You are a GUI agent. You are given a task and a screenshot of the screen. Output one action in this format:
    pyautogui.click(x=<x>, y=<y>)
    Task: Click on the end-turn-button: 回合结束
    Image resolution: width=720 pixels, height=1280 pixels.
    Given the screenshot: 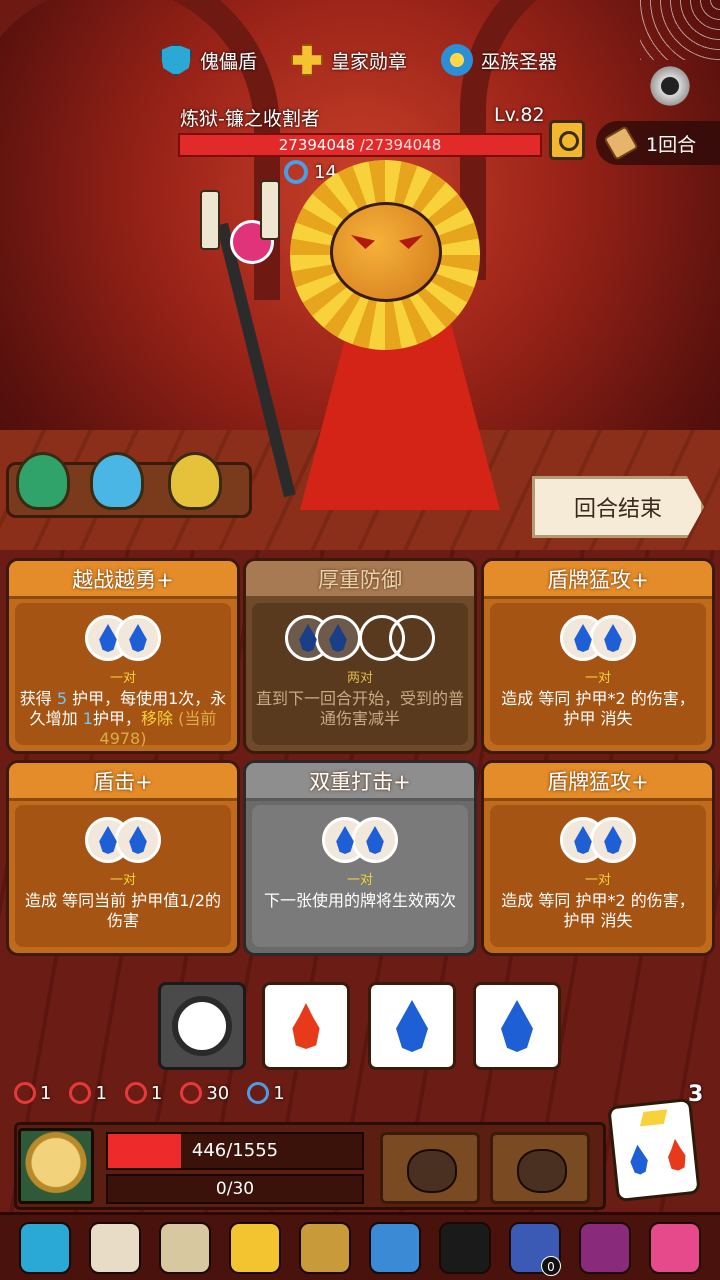 What is the action you would take?
    pyautogui.click(x=618, y=507)
    